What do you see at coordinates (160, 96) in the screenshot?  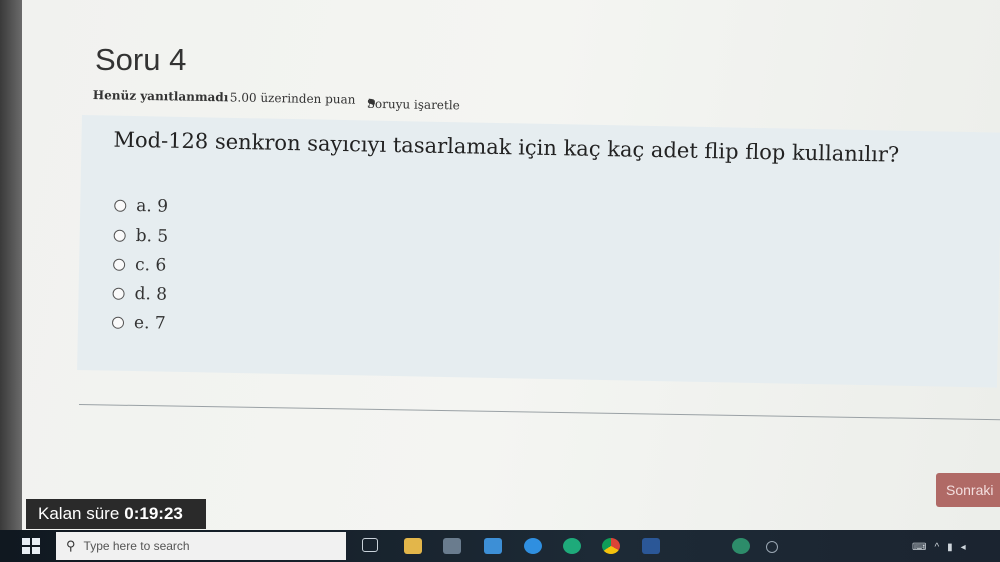 I see `question-status: Henüz yanıtlanmadı` at bounding box center [160, 96].